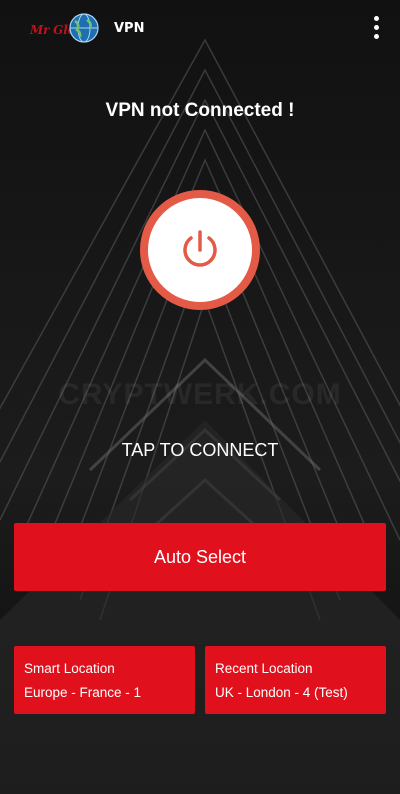 This screenshot has width=400, height=794. Describe the element at coordinates (200, 394) in the screenshot. I see `watermark: CRYPTWERK.COM` at that location.